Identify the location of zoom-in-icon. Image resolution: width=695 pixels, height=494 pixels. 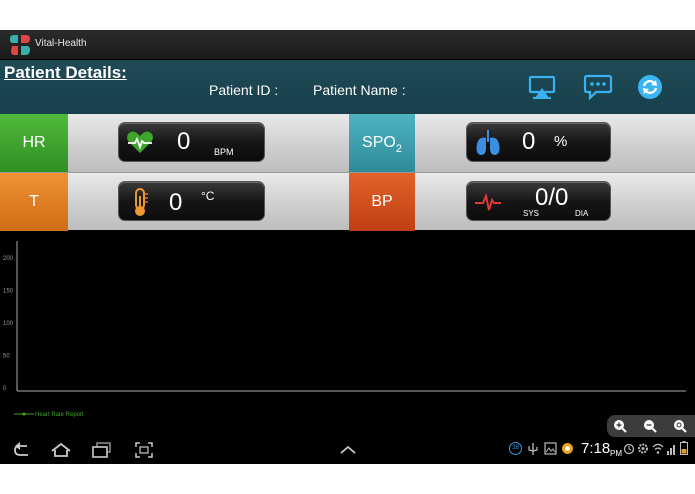
(620, 426).